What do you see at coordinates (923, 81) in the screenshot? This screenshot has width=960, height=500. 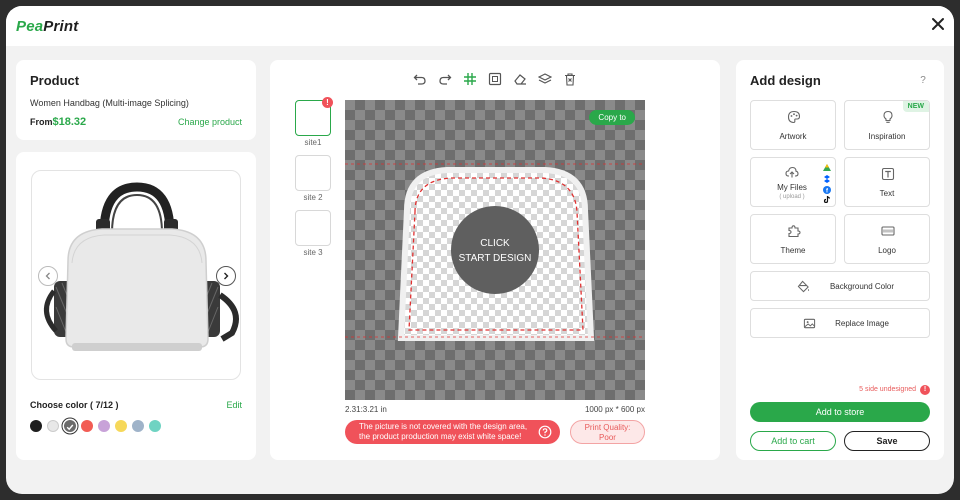 I see `help-button: ?` at bounding box center [923, 81].